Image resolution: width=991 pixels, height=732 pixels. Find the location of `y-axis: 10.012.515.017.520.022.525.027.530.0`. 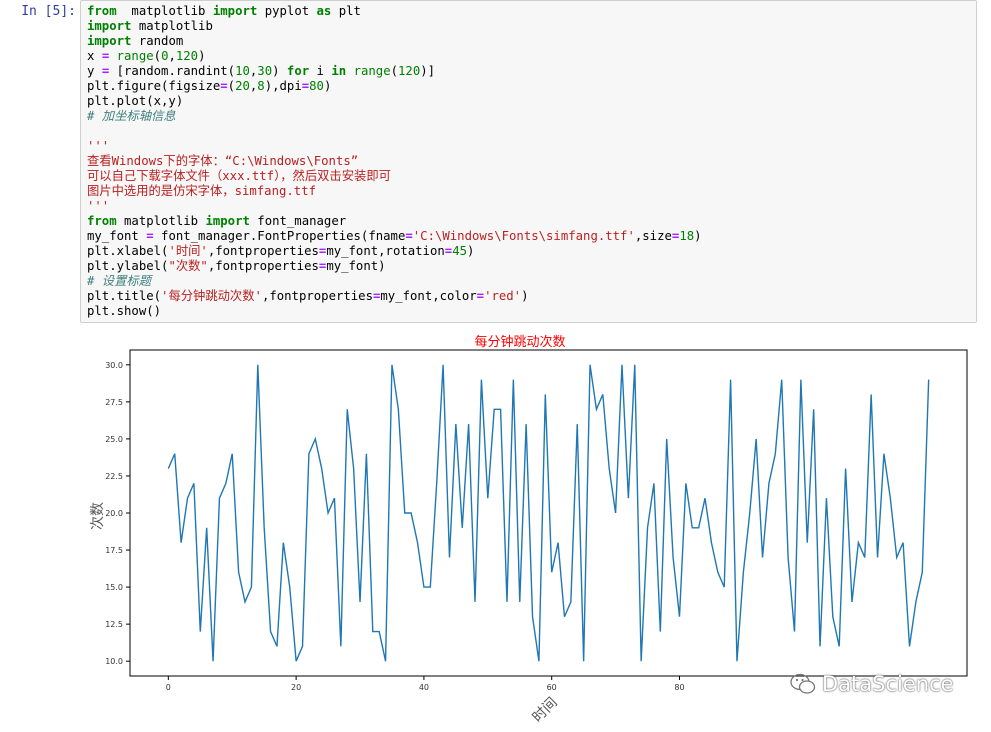

y-axis: 10.012.515.017.520.022.525.027.530.0 is located at coordinates (117, 513).